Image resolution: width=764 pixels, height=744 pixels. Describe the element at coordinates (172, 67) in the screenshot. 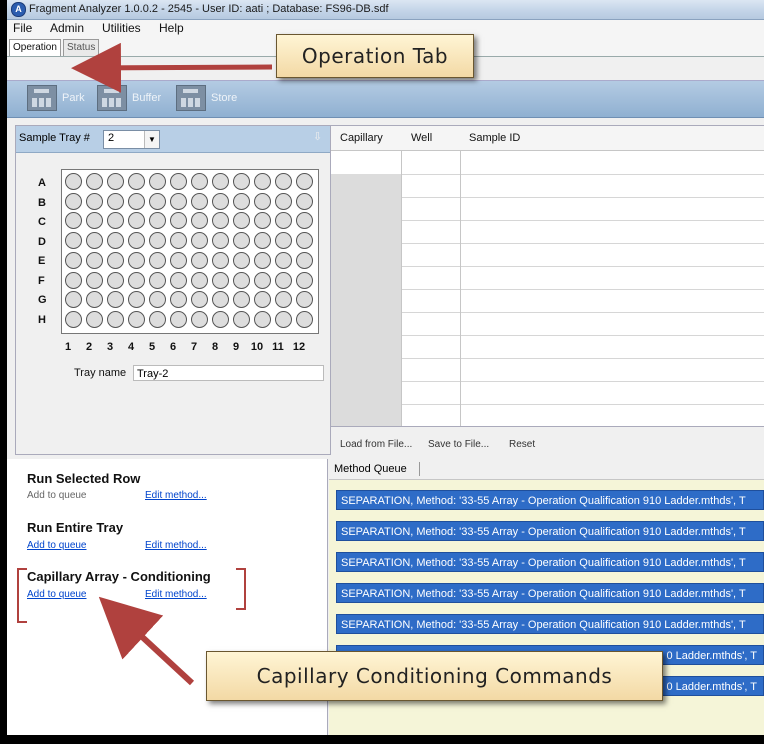

I see `operation-tab-arrow` at that location.